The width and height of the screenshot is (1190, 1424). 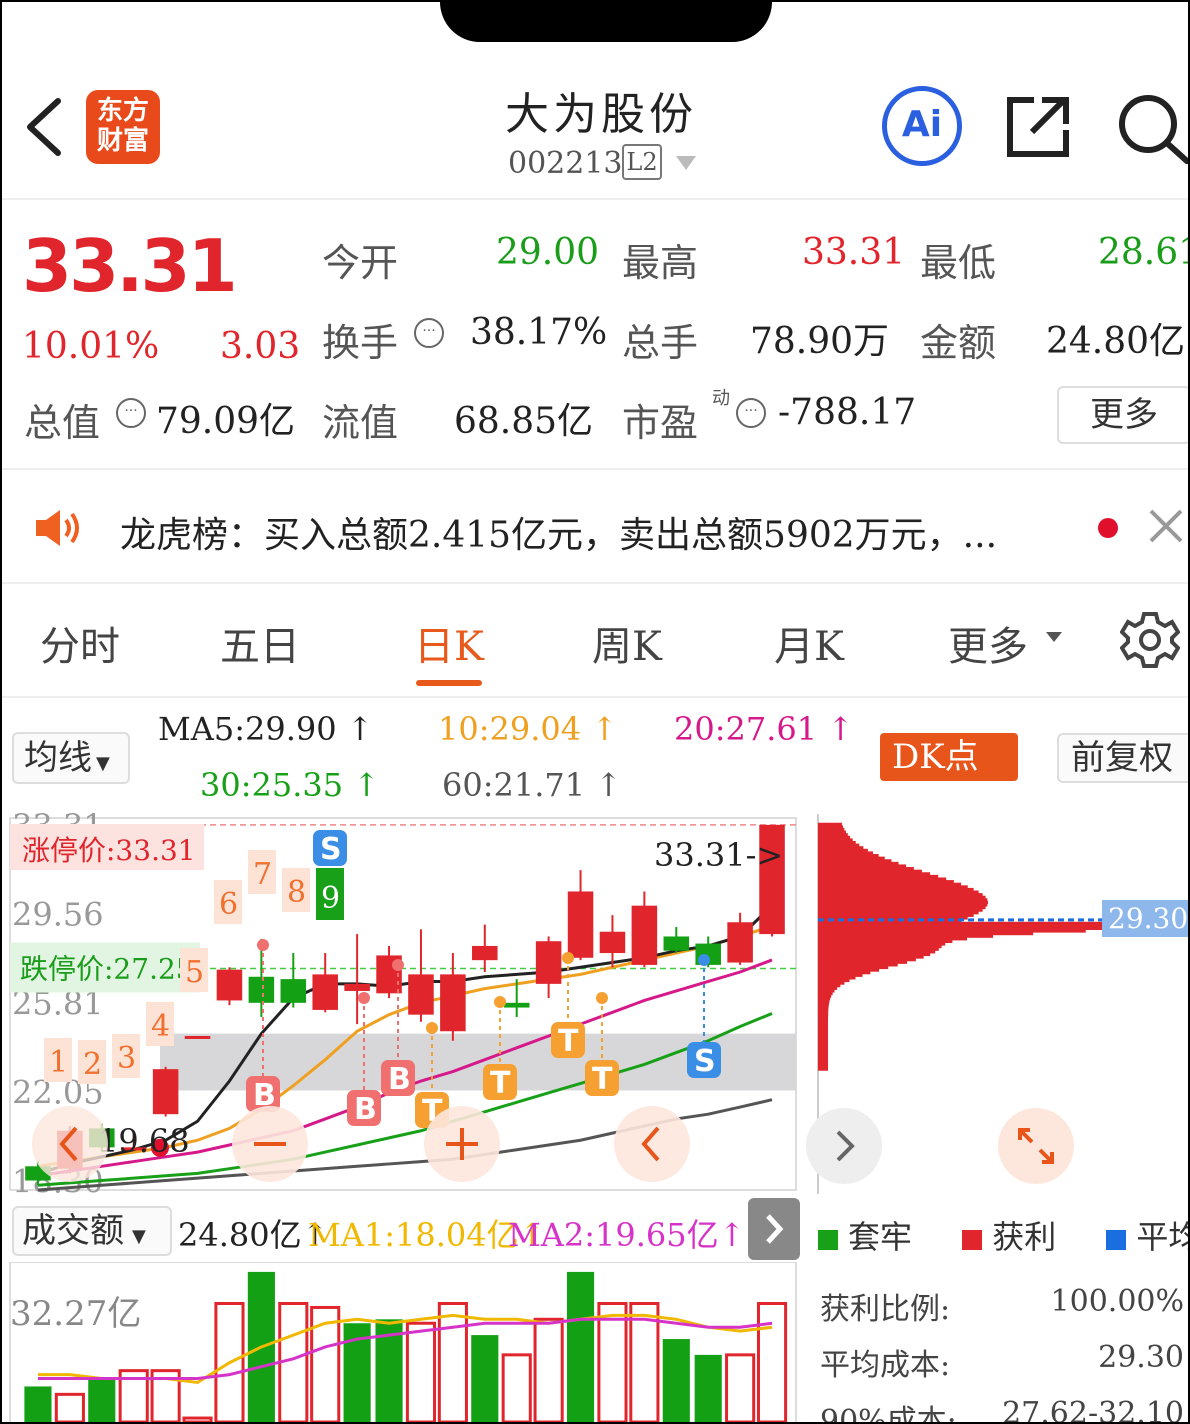 I want to click on volume-ma2: MA2:19.65亿↑, so click(x=627, y=1235).